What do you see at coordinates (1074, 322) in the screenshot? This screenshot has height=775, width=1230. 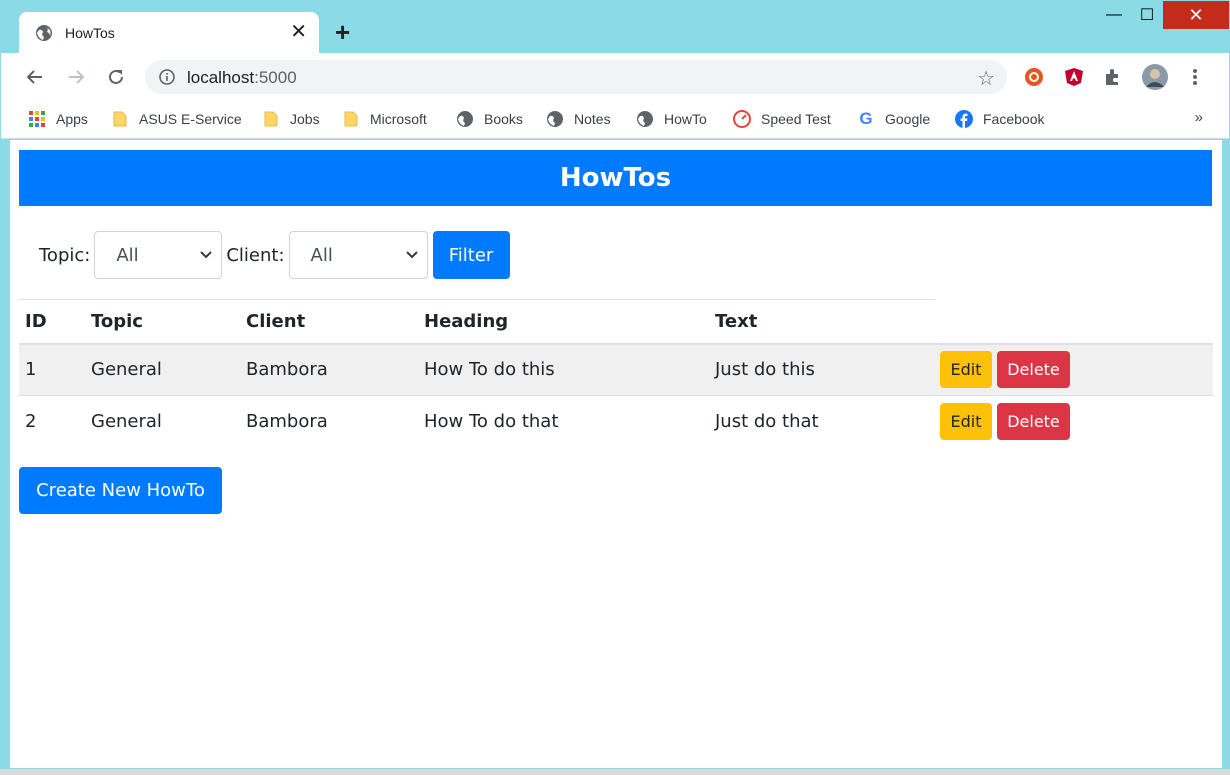 I see `column-header-actions` at bounding box center [1074, 322].